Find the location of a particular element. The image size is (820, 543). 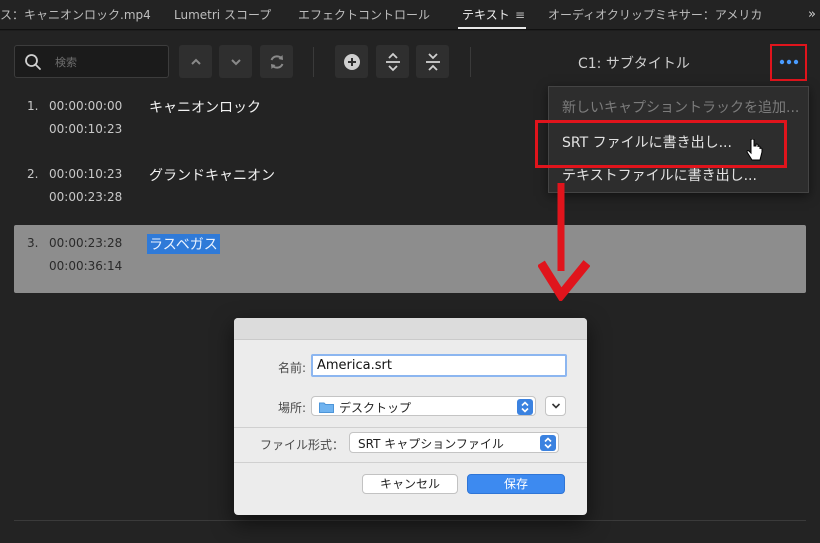

filename-value: America.srt is located at coordinates (354, 365).